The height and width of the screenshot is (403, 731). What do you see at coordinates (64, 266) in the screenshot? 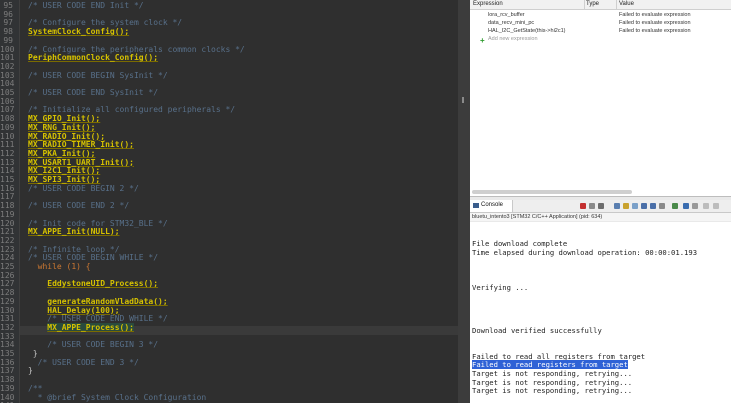
I see `code-text: while (1) {` at bounding box center [64, 266].